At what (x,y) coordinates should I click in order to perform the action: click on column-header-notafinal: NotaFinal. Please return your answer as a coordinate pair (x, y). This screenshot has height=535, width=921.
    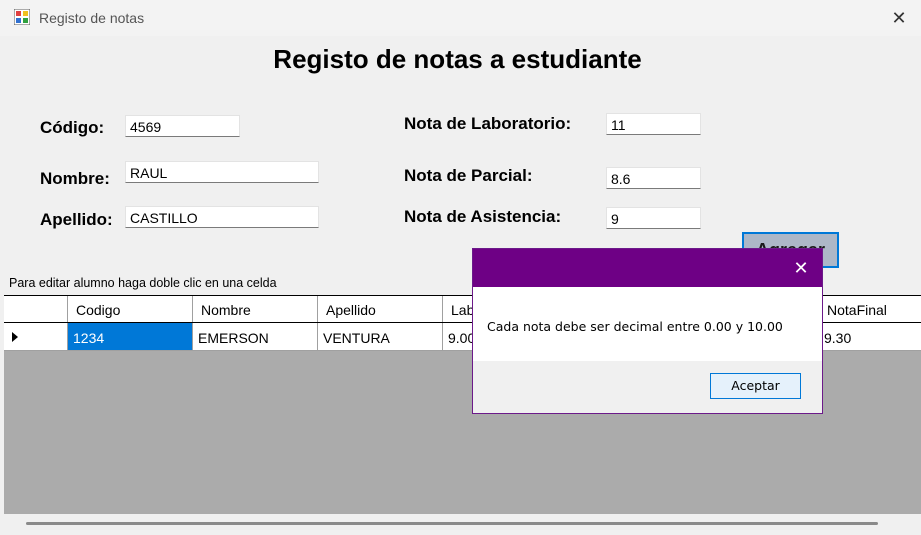
    Looking at the image, I should click on (870, 309).